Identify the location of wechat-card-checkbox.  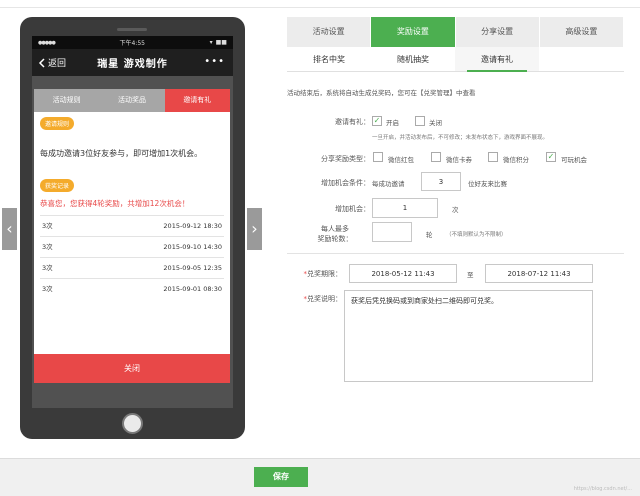
(436, 157).